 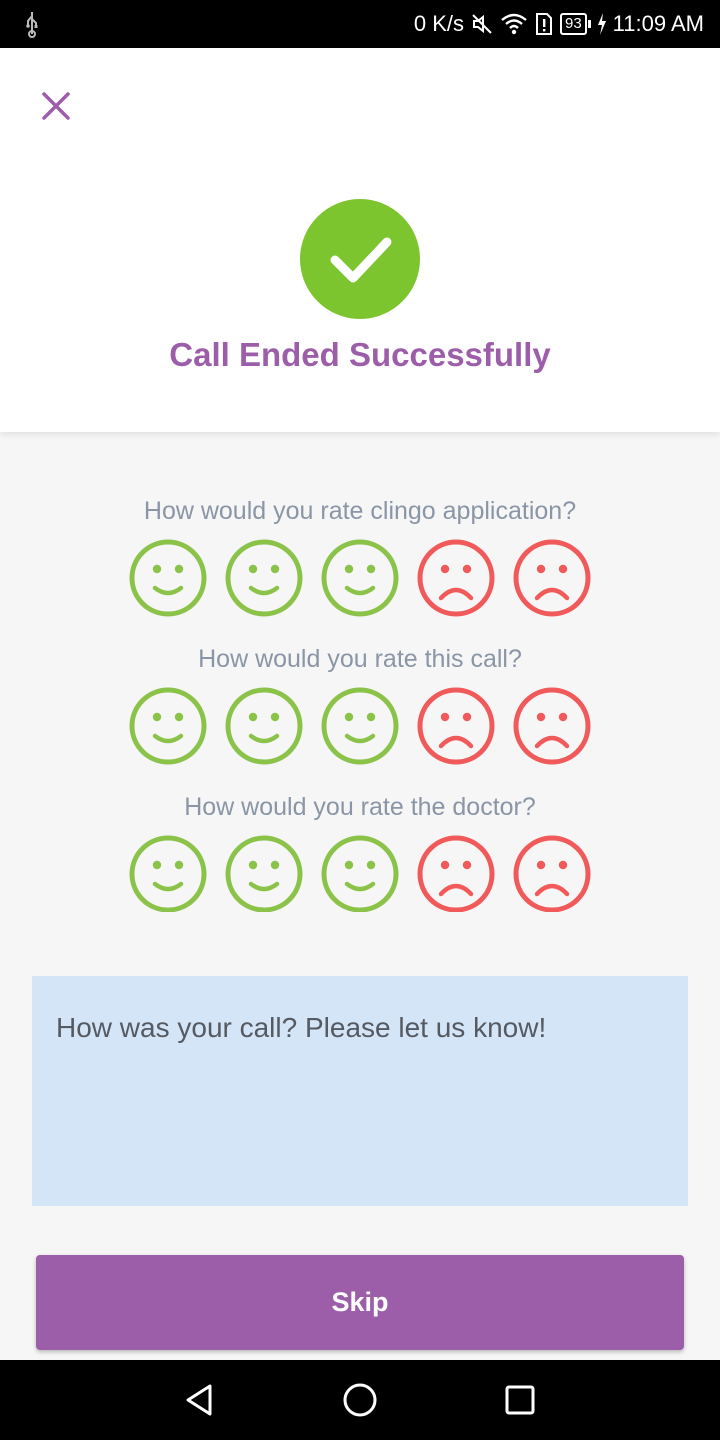 I want to click on page-title: Call Ended Successfully, so click(x=360, y=354).